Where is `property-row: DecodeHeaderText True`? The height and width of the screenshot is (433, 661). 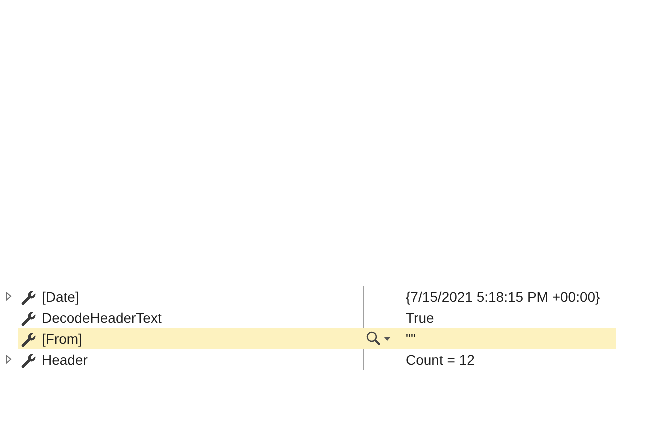 property-row: DecodeHeaderText True is located at coordinates (317, 317).